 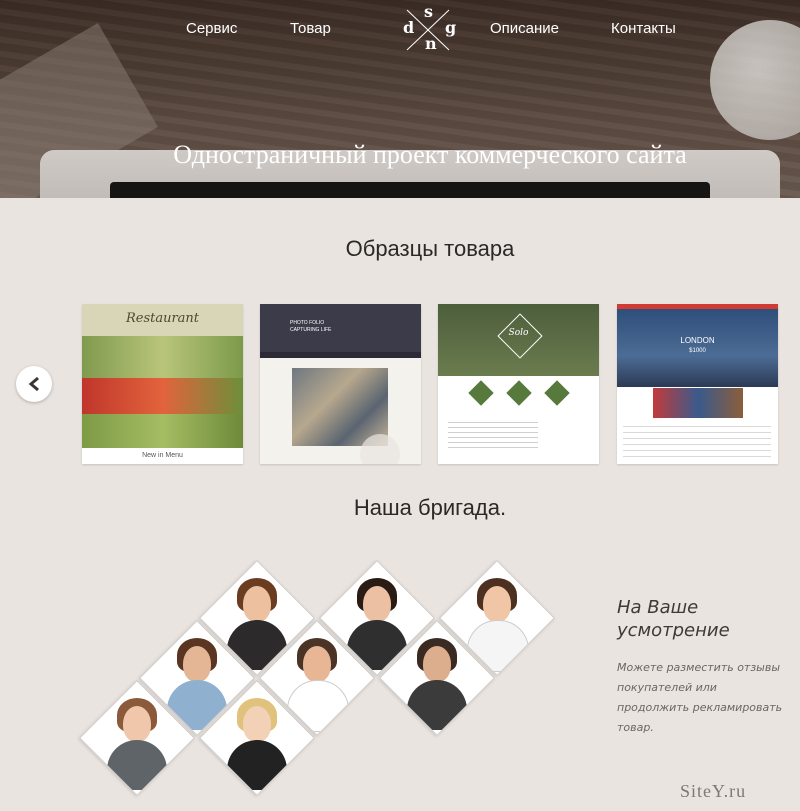 I want to click on chevron-left-icon, so click(x=33, y=384).